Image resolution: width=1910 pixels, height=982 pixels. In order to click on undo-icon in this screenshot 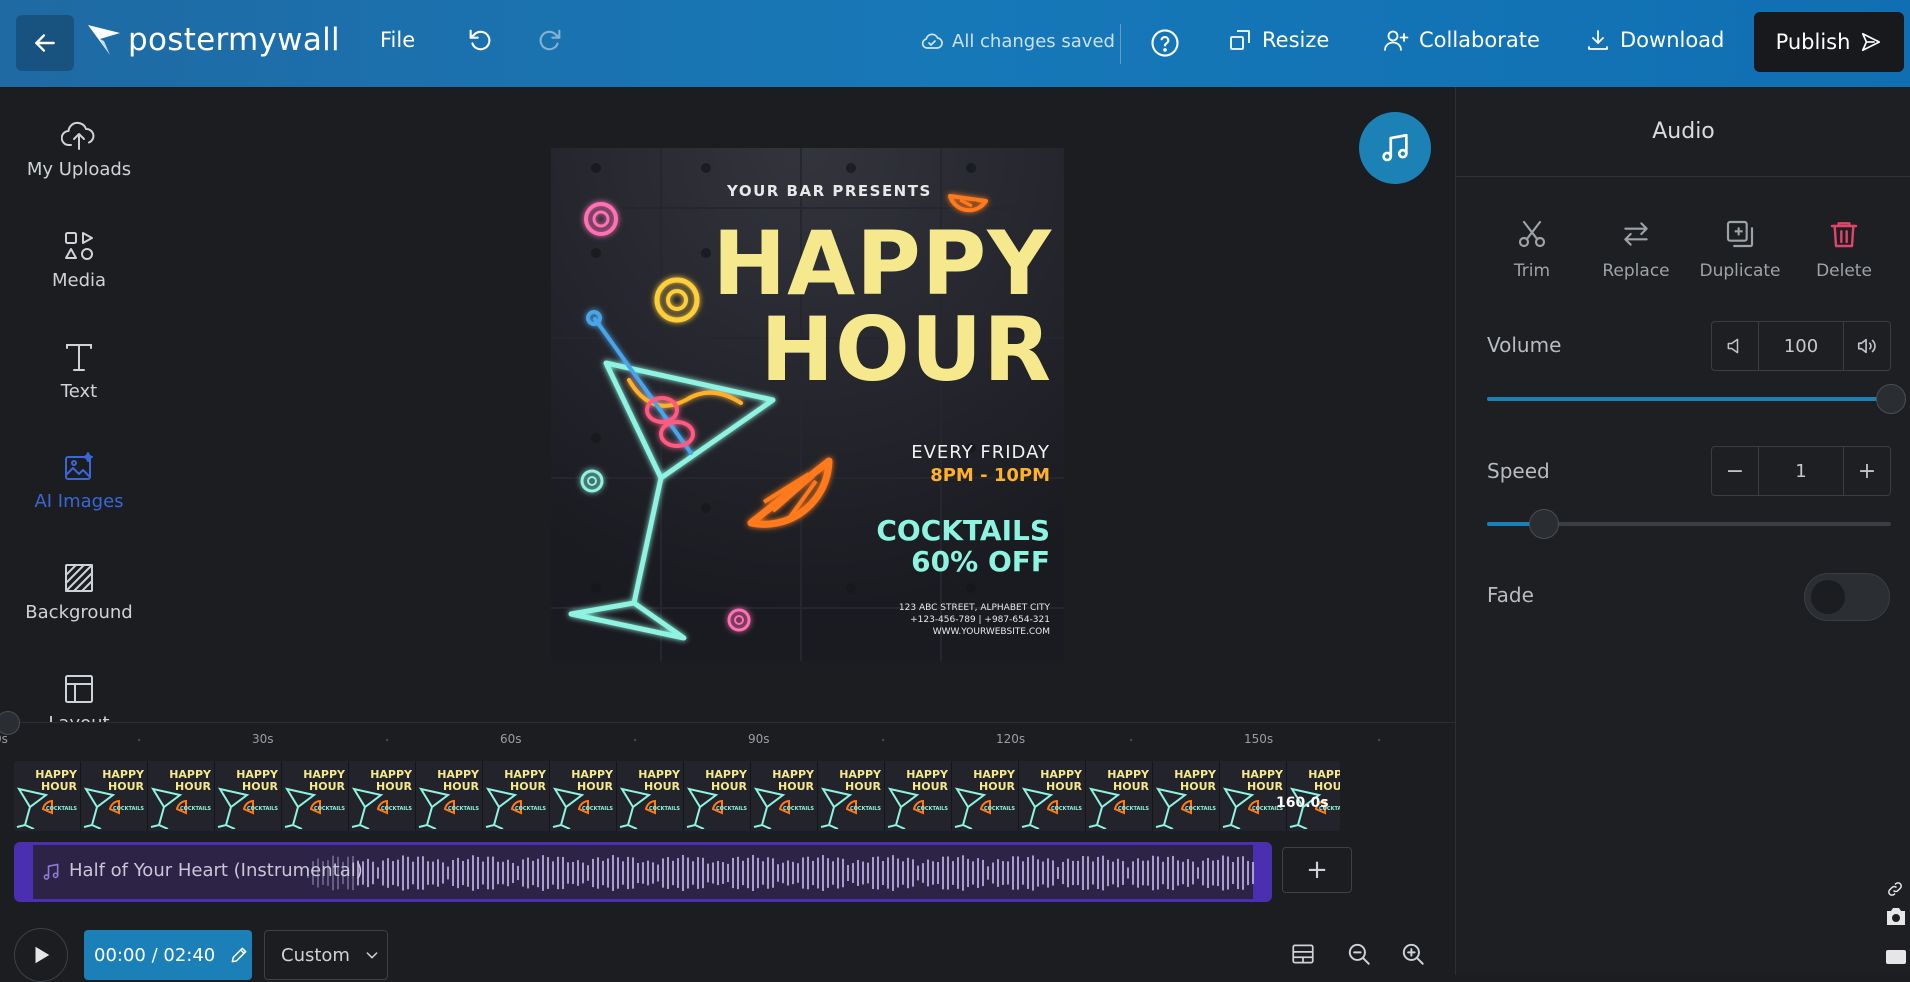, I will do `click(480, 40)`.